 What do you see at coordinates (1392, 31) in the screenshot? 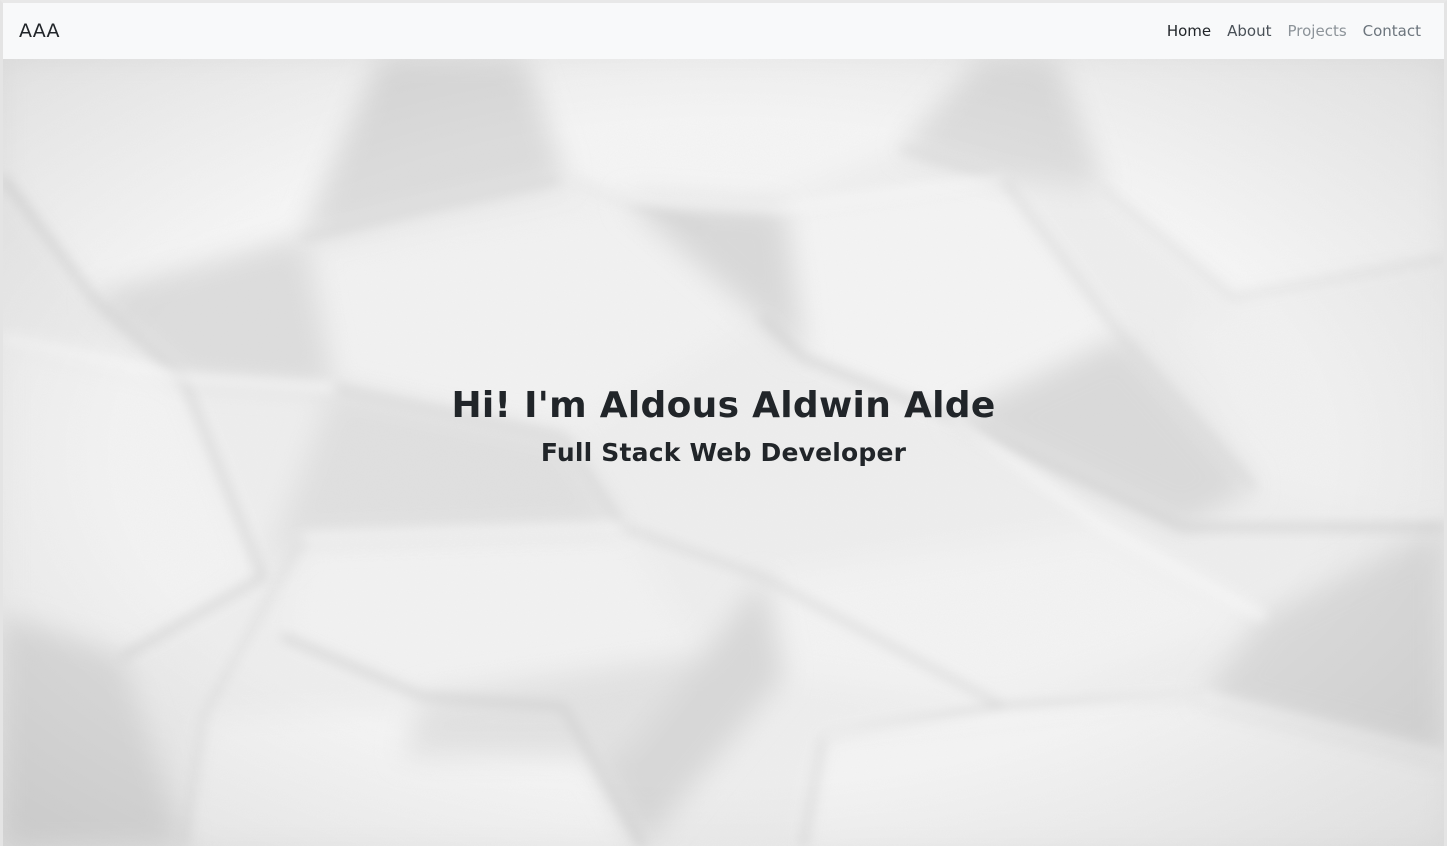
I see `nav-link-contact: Contact` at bounding box center [1392, 31].